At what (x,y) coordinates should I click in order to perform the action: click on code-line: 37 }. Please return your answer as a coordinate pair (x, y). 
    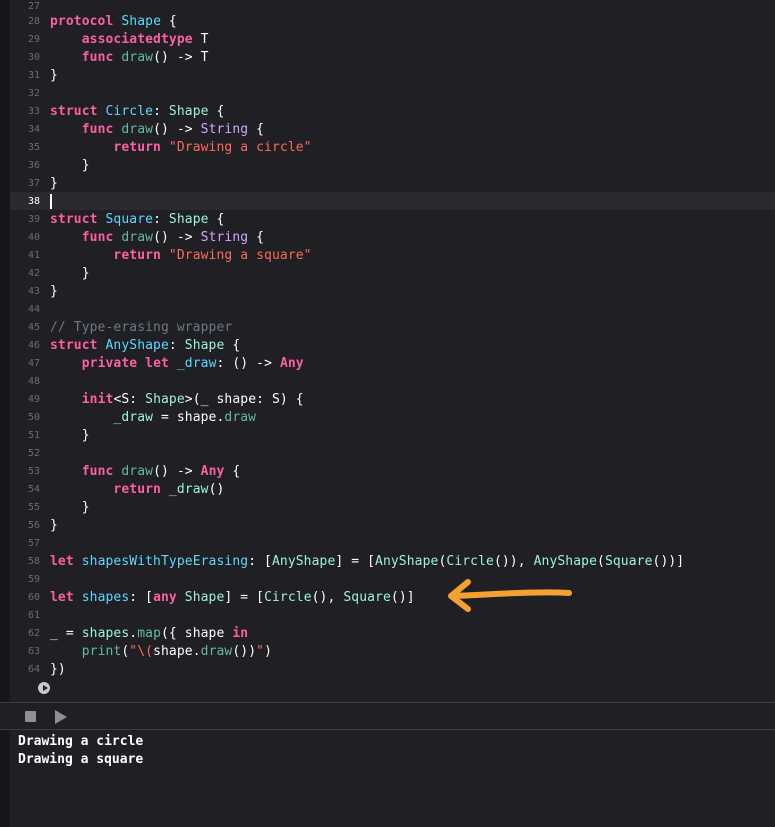
    Looking at the image, I should click on (392, 183).